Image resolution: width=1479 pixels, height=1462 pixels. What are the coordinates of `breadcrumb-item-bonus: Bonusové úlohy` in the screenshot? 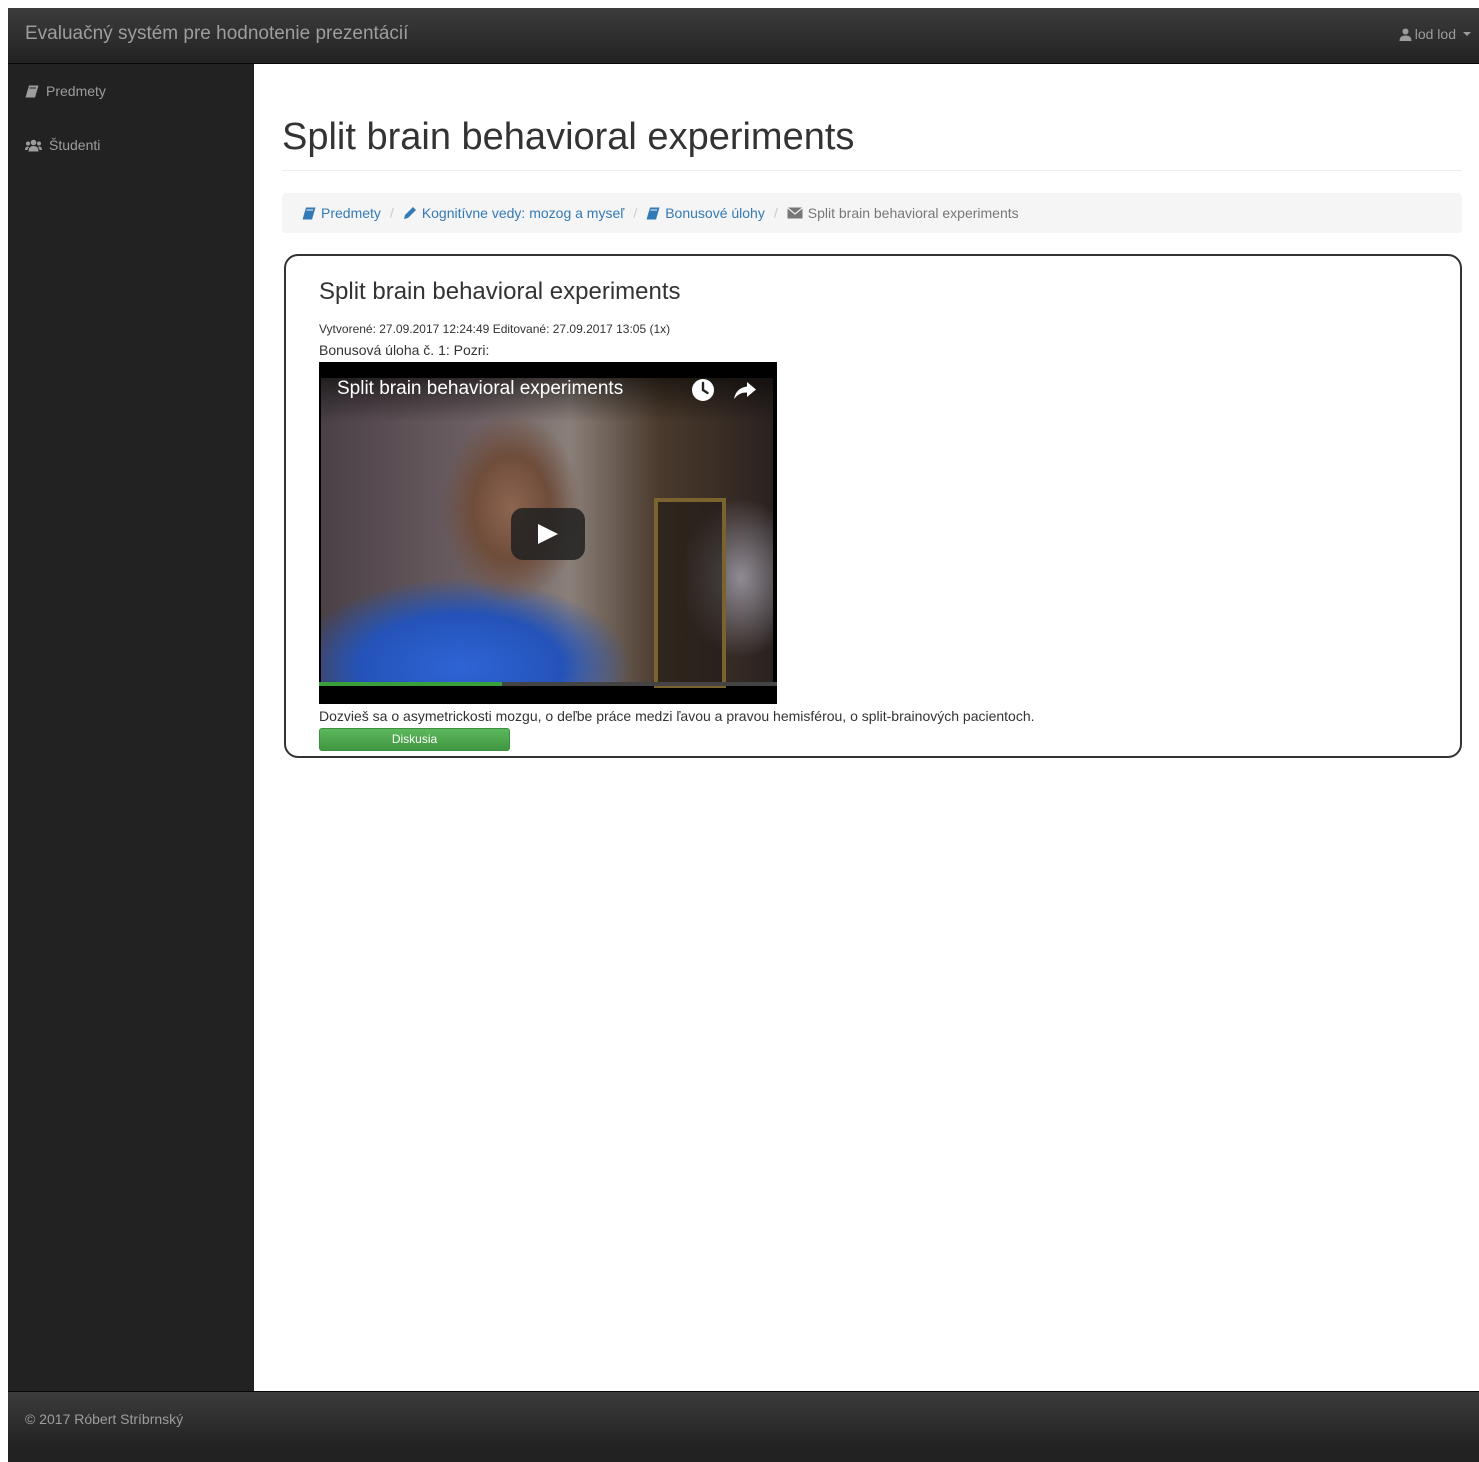 It's located at (705, 213).